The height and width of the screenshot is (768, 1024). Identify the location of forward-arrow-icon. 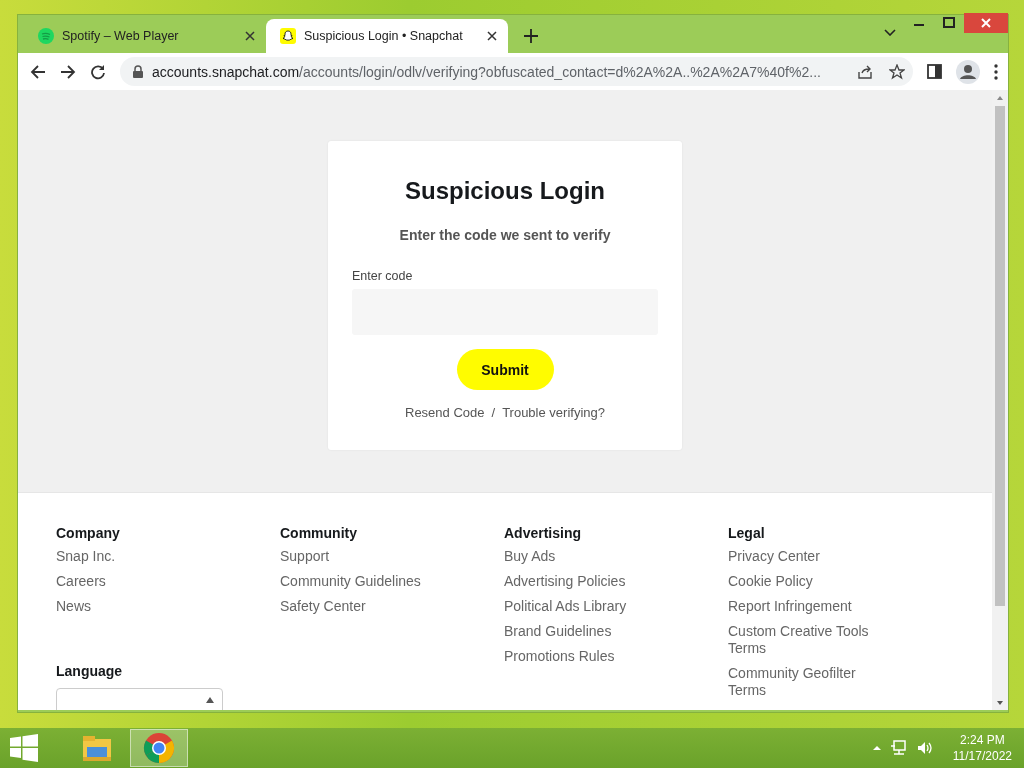
(68, 71).